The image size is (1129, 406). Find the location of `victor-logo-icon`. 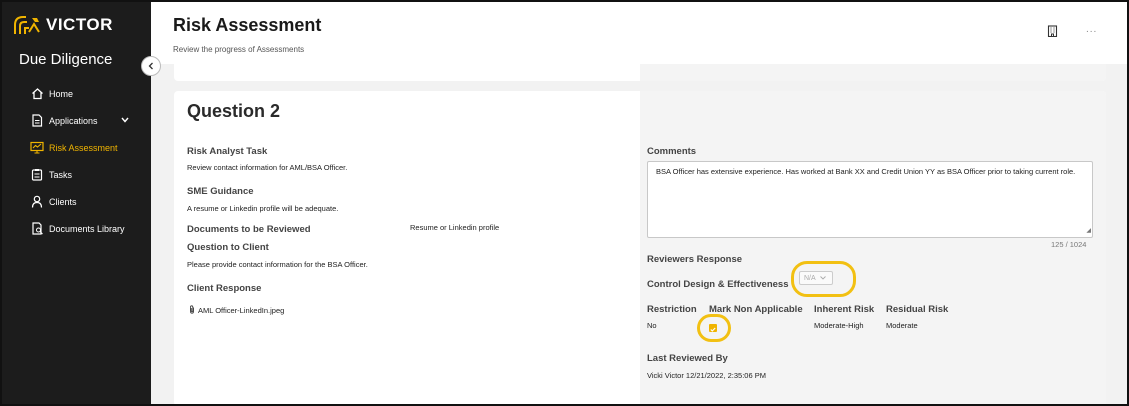

victor-logo-icon is located at coordinates (27, 25).